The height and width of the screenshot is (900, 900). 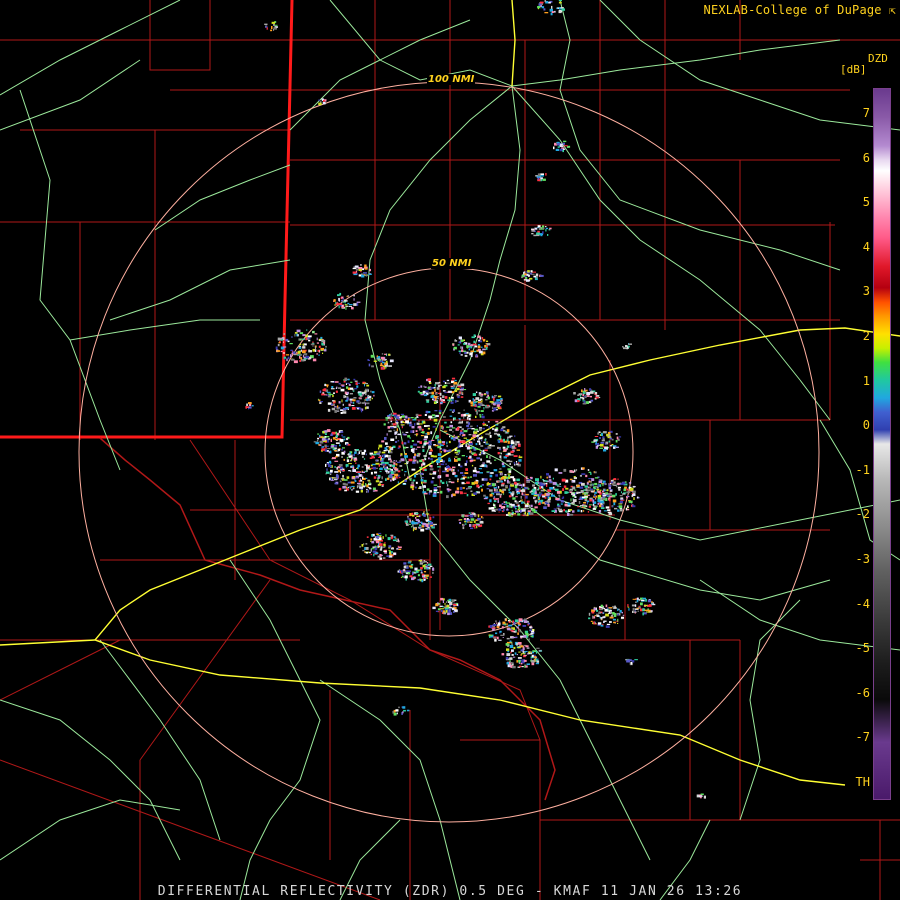 I want to click on legend-tick: 3, so click(x=866, y=291).